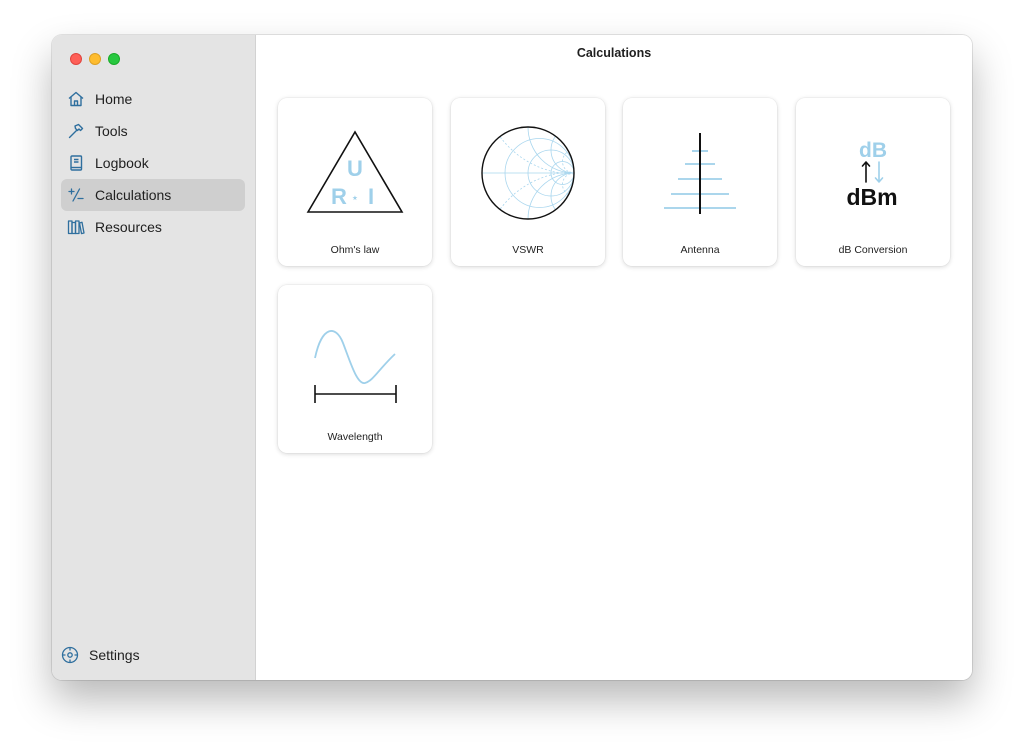 The height and width of the screenshot is (748, 1024). Describe the element at coordinates (70, 655) in the screenshot. I see `gear-icon` at that location.